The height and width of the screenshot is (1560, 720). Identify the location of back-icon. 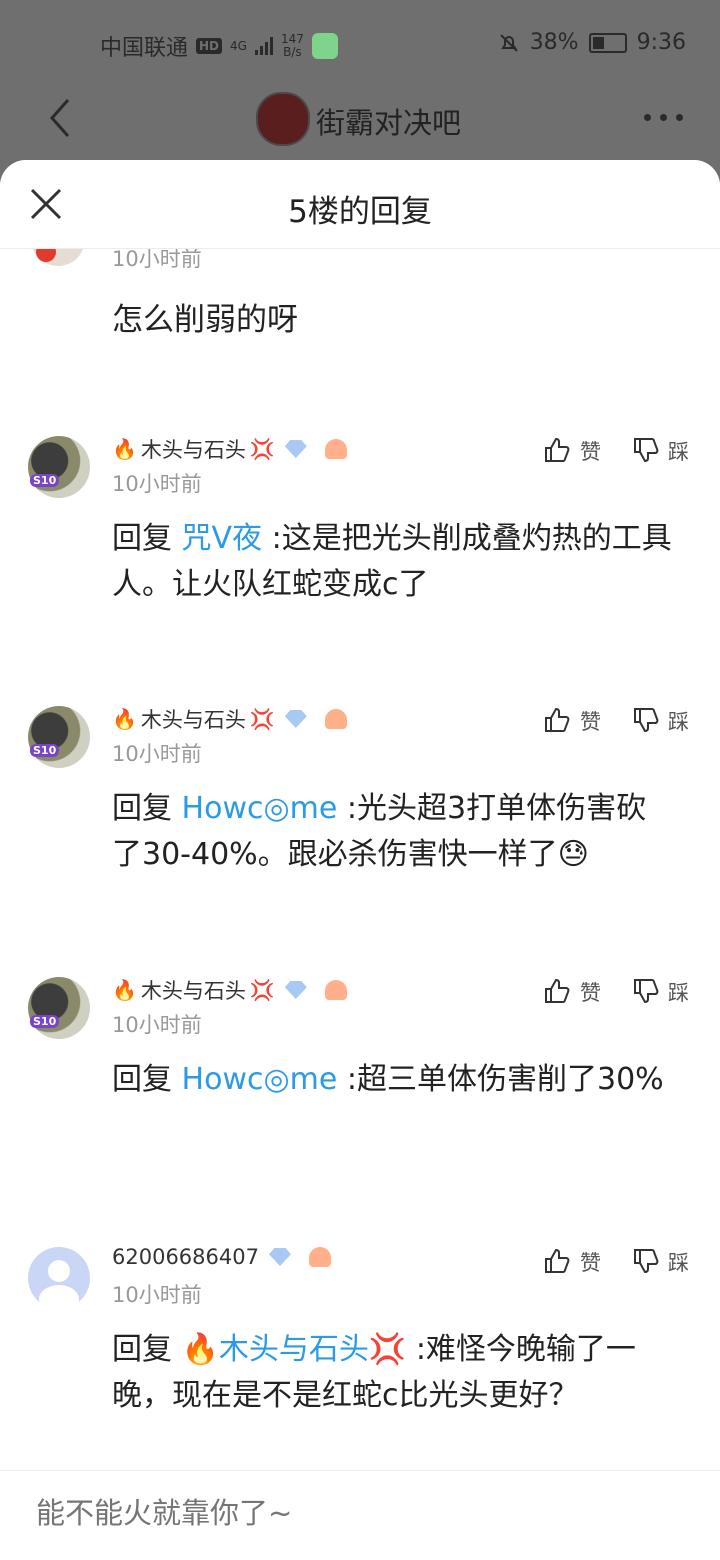
(62, 118).